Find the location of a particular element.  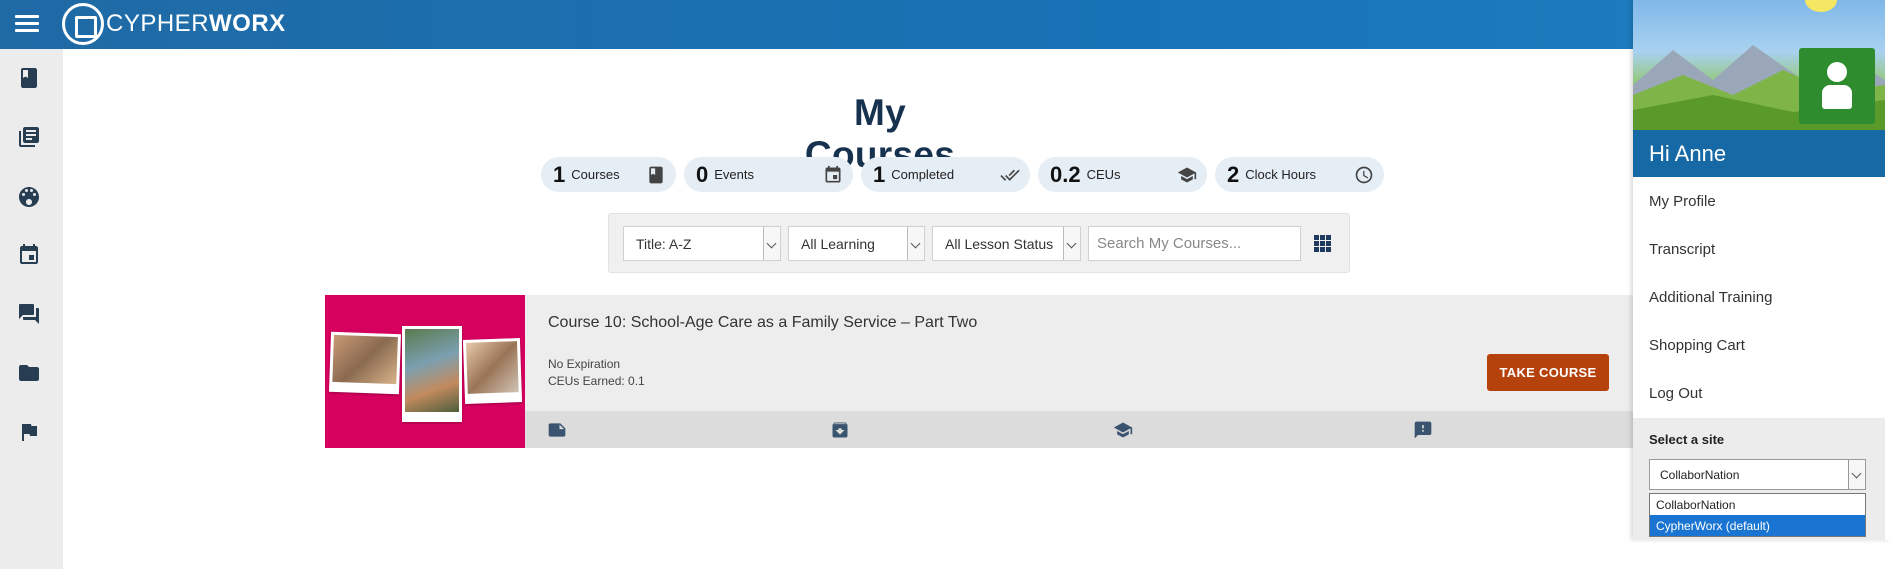

folder-icon is located at coordinates (29, 373).